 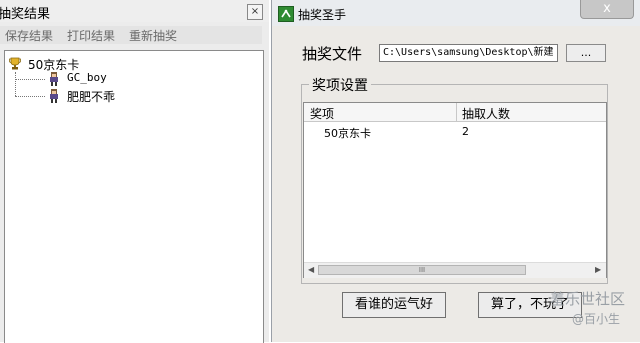 I want to click on horizontal-scrollbar: ◀ III ▶, so click(x=455, y=270).